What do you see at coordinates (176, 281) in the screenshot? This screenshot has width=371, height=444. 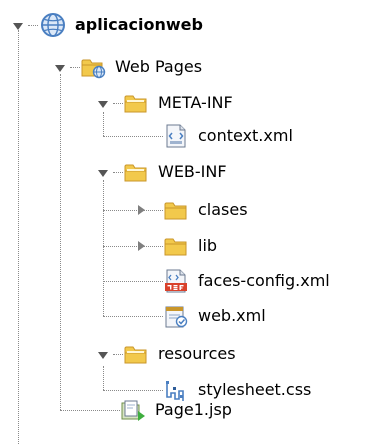 I see `jsf-config-file-icon` at bounding box center [176, 281].